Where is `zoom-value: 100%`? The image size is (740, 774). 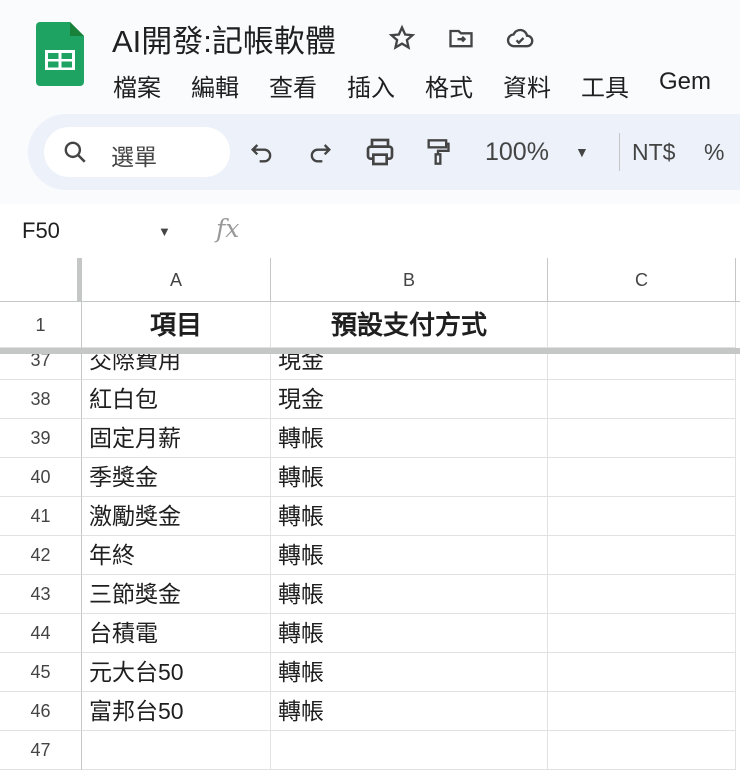 zoom-value: 100% is located at coordinates (517, 151).